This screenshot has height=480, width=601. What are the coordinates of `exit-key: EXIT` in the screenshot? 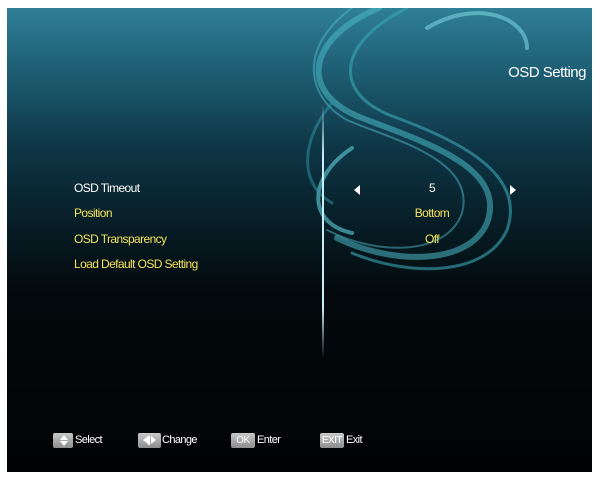 It's located at (332, 440).